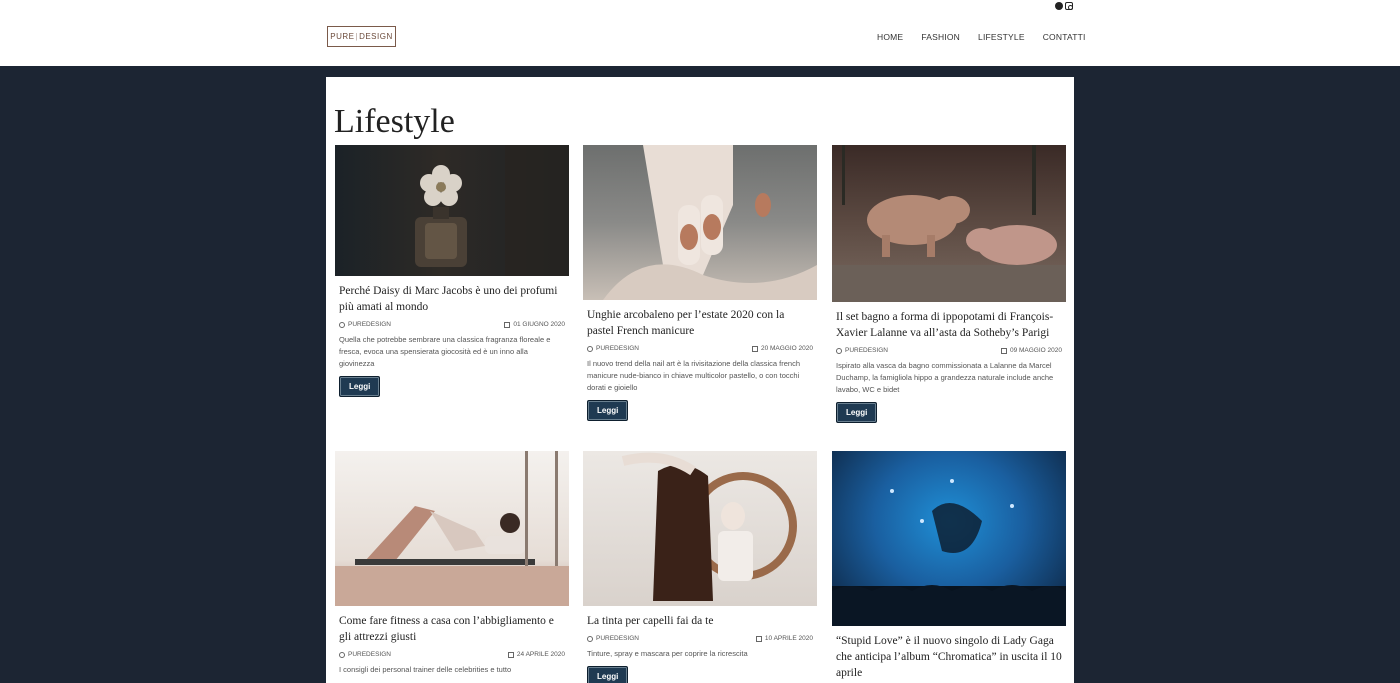 Image resolution: width=1400 pixels, height=683 pixels. What do you see at coordinates (452, 654) in the screenshot?
I see `post-meta: PUREDESIGN 24 APRILE 2020` at bounding box center [452, 654].